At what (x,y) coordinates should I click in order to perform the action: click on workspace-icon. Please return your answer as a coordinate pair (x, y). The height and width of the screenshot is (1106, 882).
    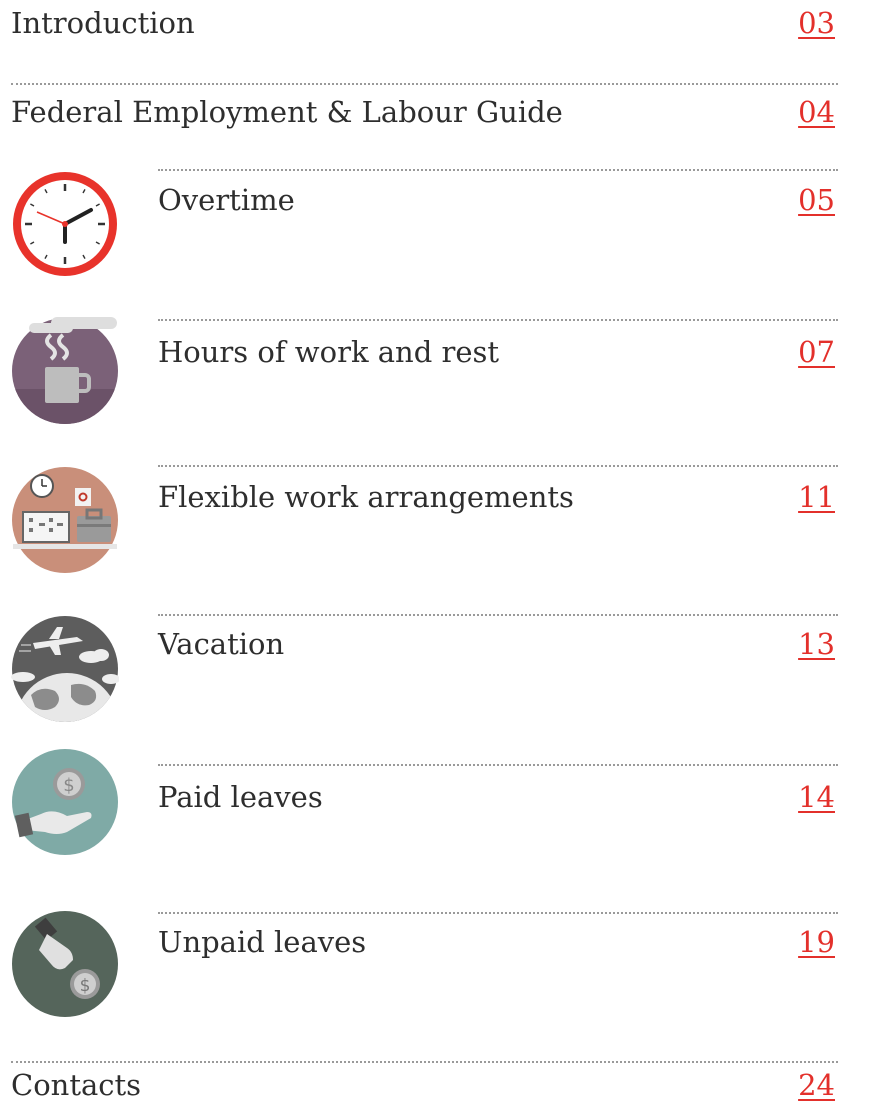
    Looking at the image, I should click on (65, 520).